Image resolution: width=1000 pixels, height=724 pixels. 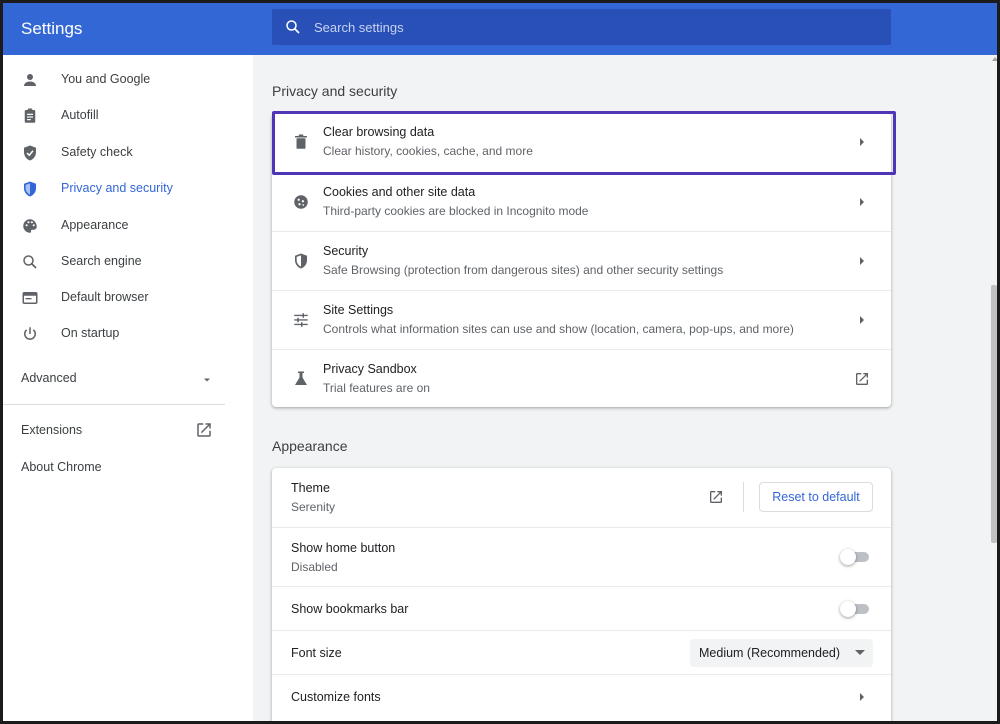 What do you see at coordinates (301, 378) in the screenshot?
I see `flask-icon` at bounding box center [301, 378].